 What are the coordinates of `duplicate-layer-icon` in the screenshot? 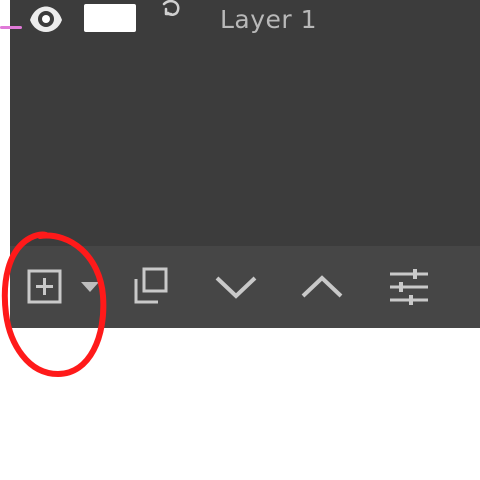 It's located at (152, 287).